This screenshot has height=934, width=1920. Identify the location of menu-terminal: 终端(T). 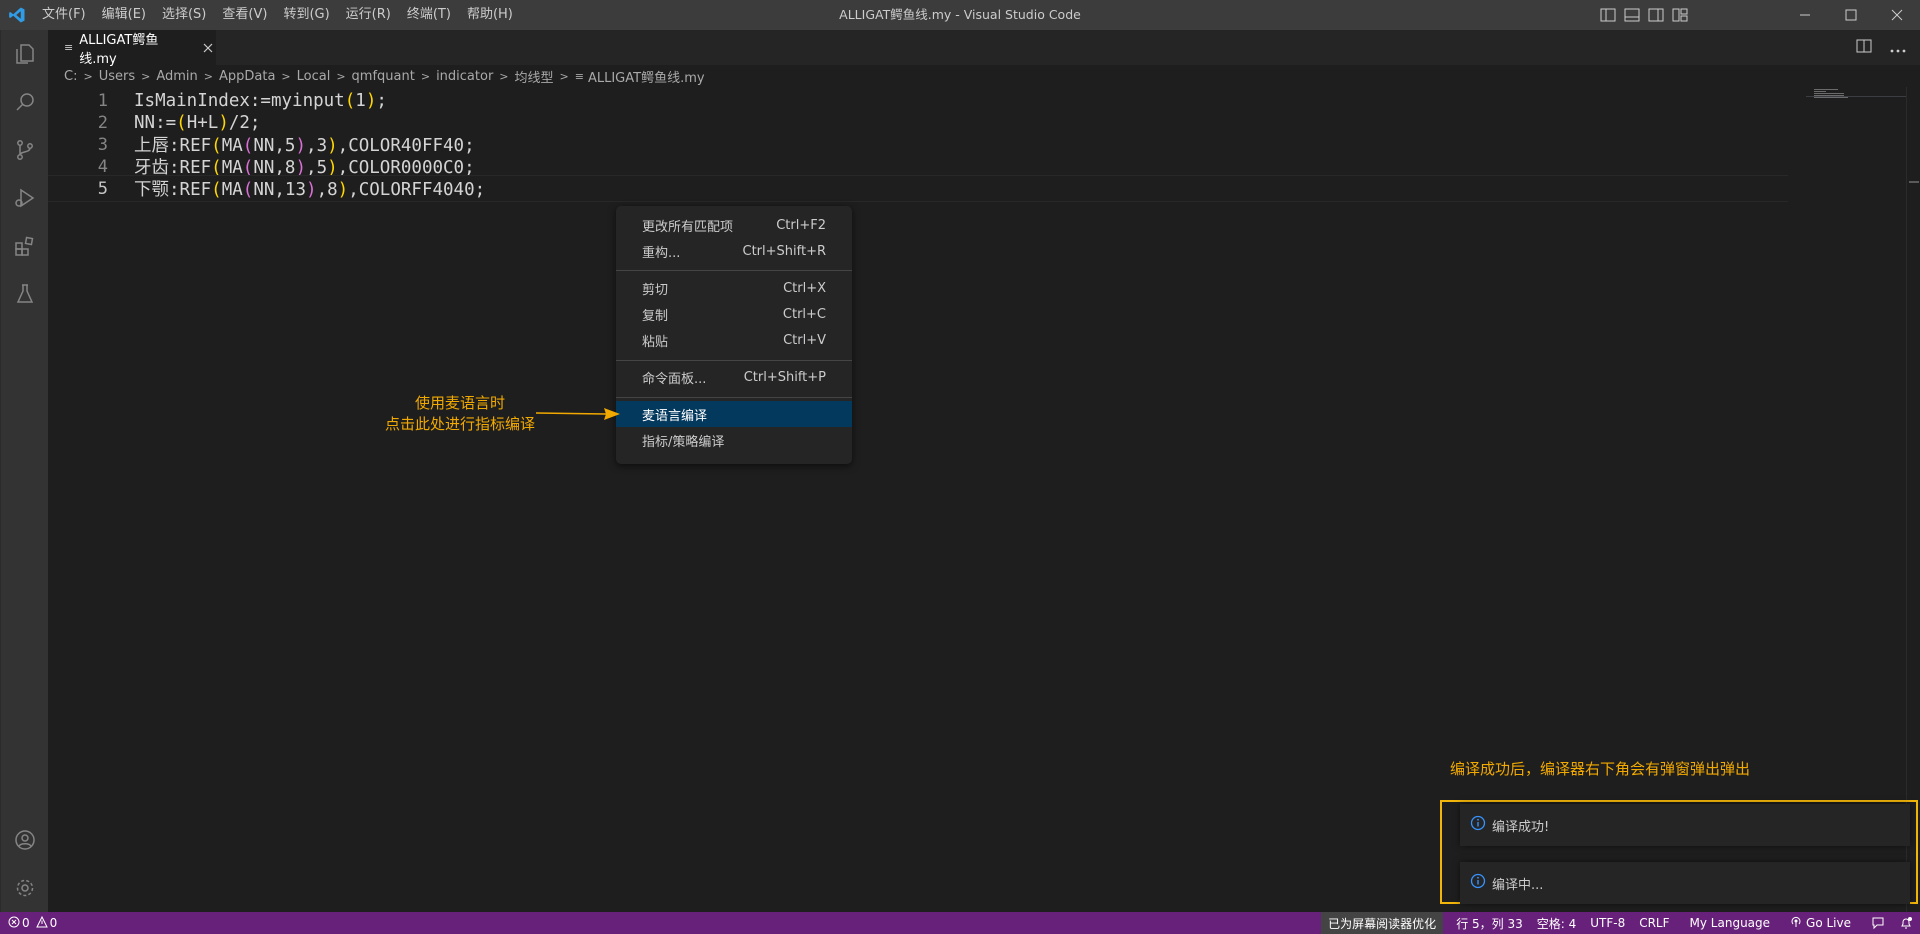
(429, 15).